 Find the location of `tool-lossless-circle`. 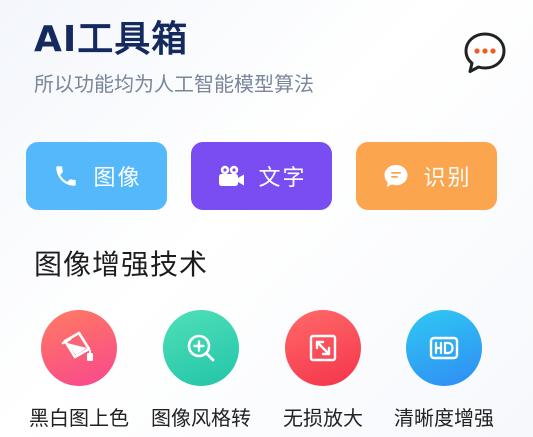

tool-lossless-circle is located at coordinates (323, 348).